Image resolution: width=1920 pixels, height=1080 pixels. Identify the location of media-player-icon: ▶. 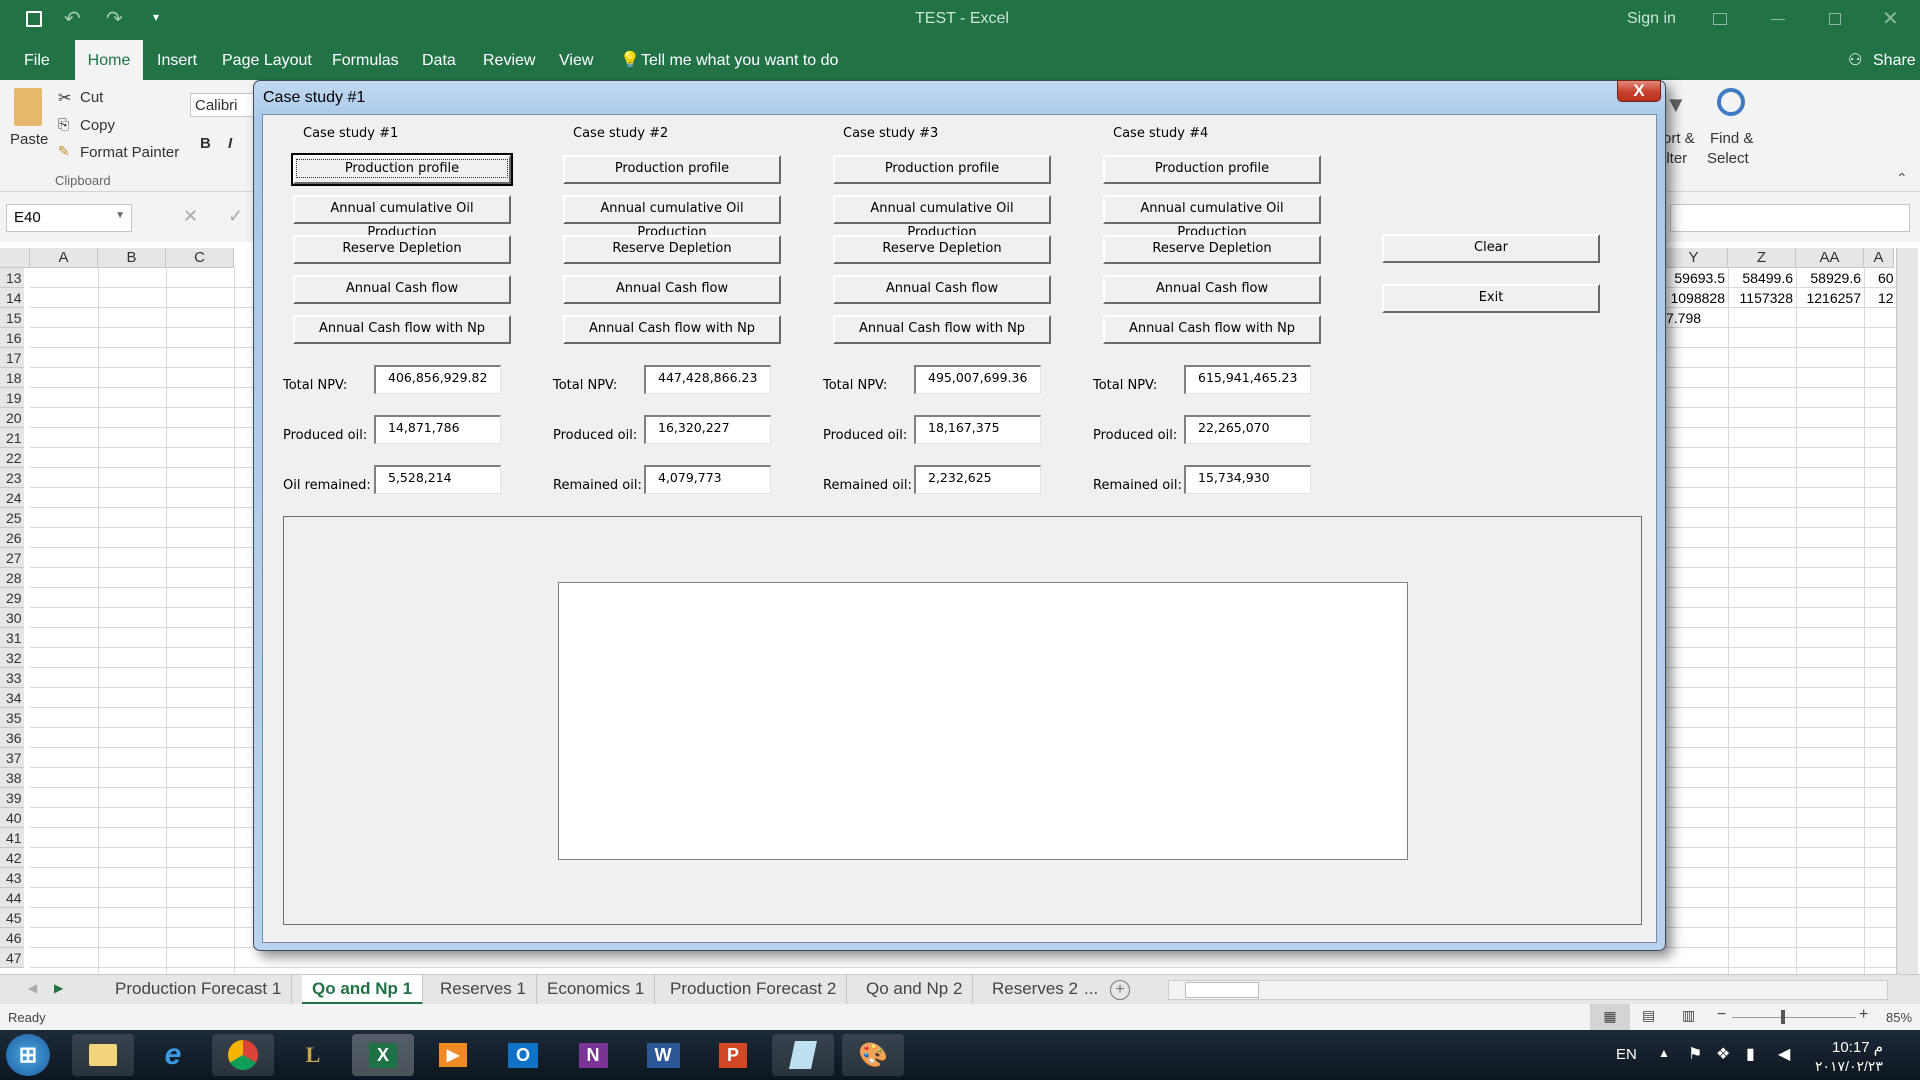
(453, 1055).